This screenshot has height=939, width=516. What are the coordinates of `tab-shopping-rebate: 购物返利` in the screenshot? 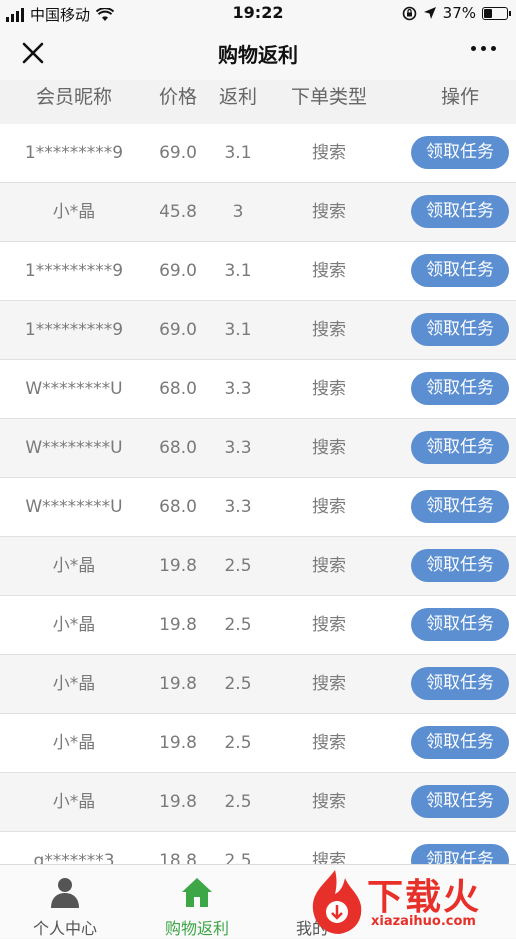 It's located at (197, 901).